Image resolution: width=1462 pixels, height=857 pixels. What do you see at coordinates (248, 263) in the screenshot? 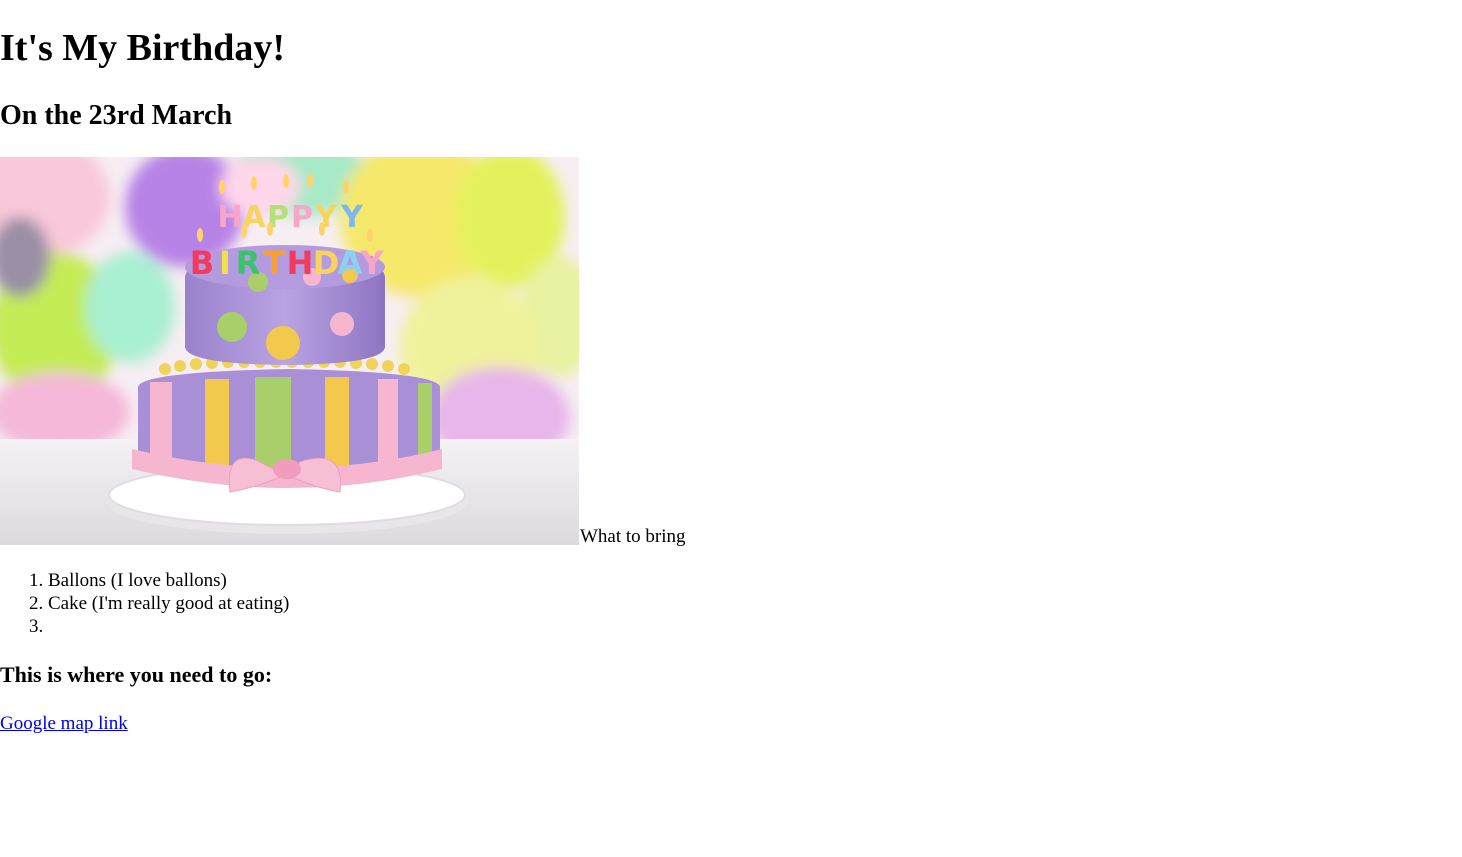
I see `svg-text: R` at bounding box center [248, 263].